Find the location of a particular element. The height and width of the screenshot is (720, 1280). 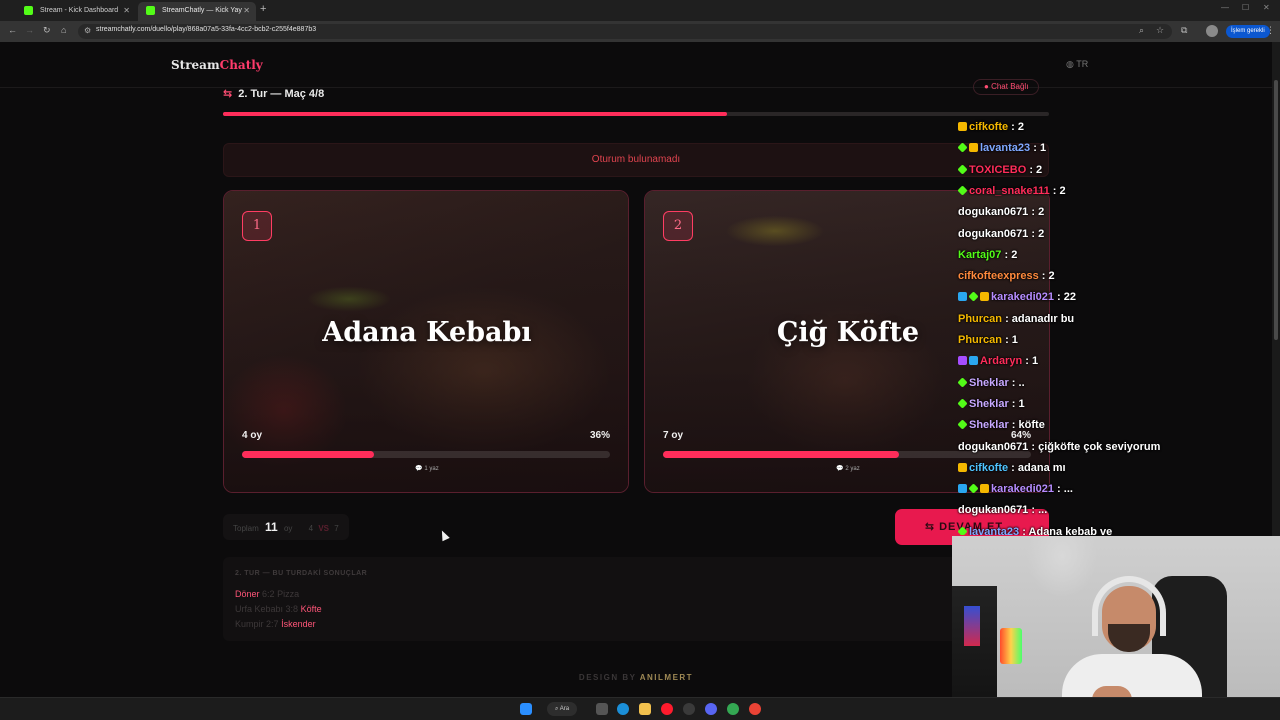

chat-text: 22 is located at coordinates (1070, 297).